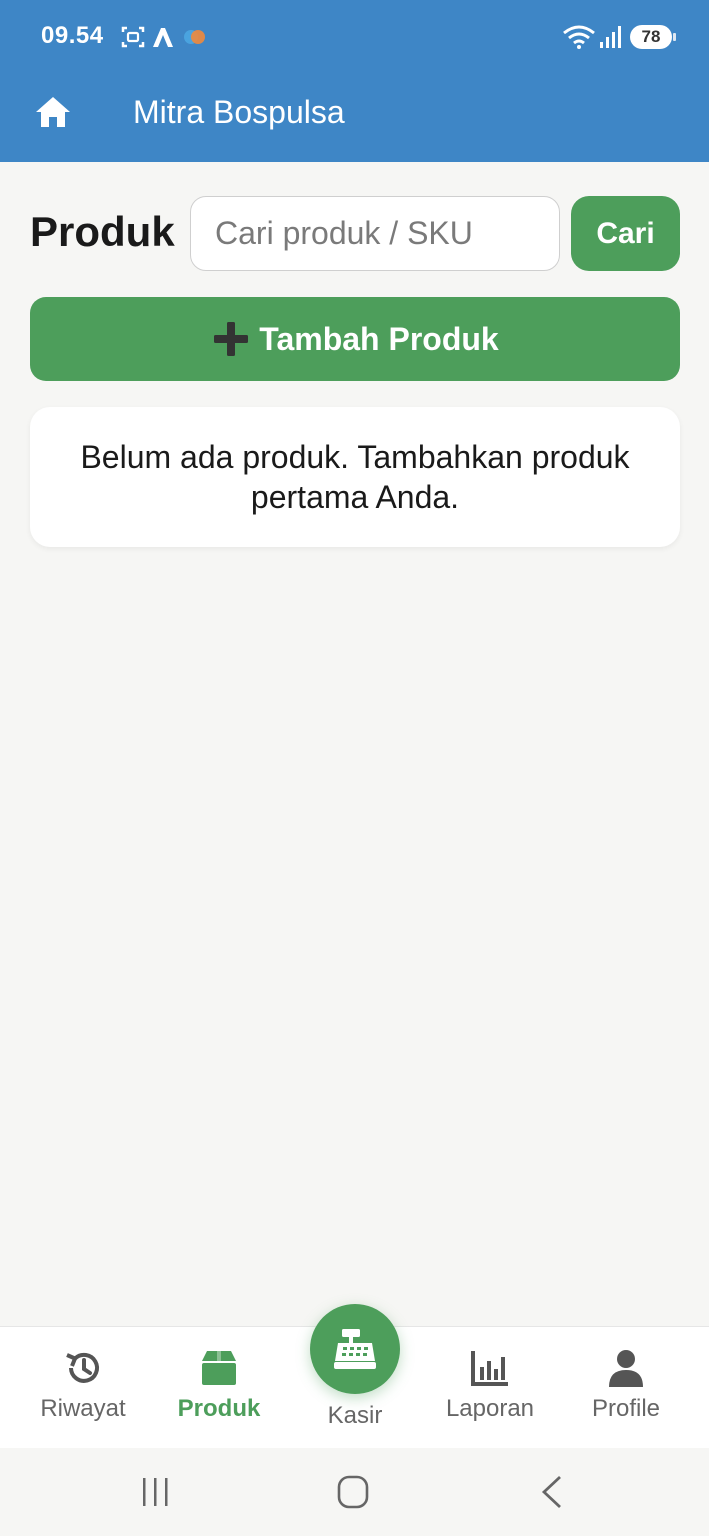  Describe the element at coordinates (355, 1415) in the screenshot. I see `nav-label-kasir: Kasir` at that location.